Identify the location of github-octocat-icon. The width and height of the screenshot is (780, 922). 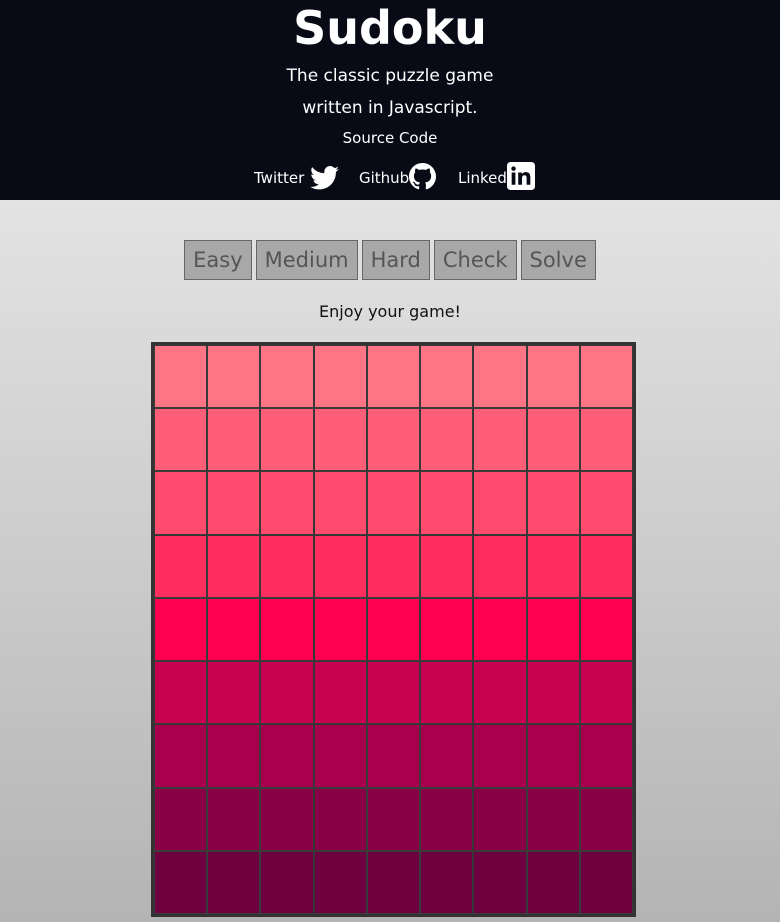
(423, 176).